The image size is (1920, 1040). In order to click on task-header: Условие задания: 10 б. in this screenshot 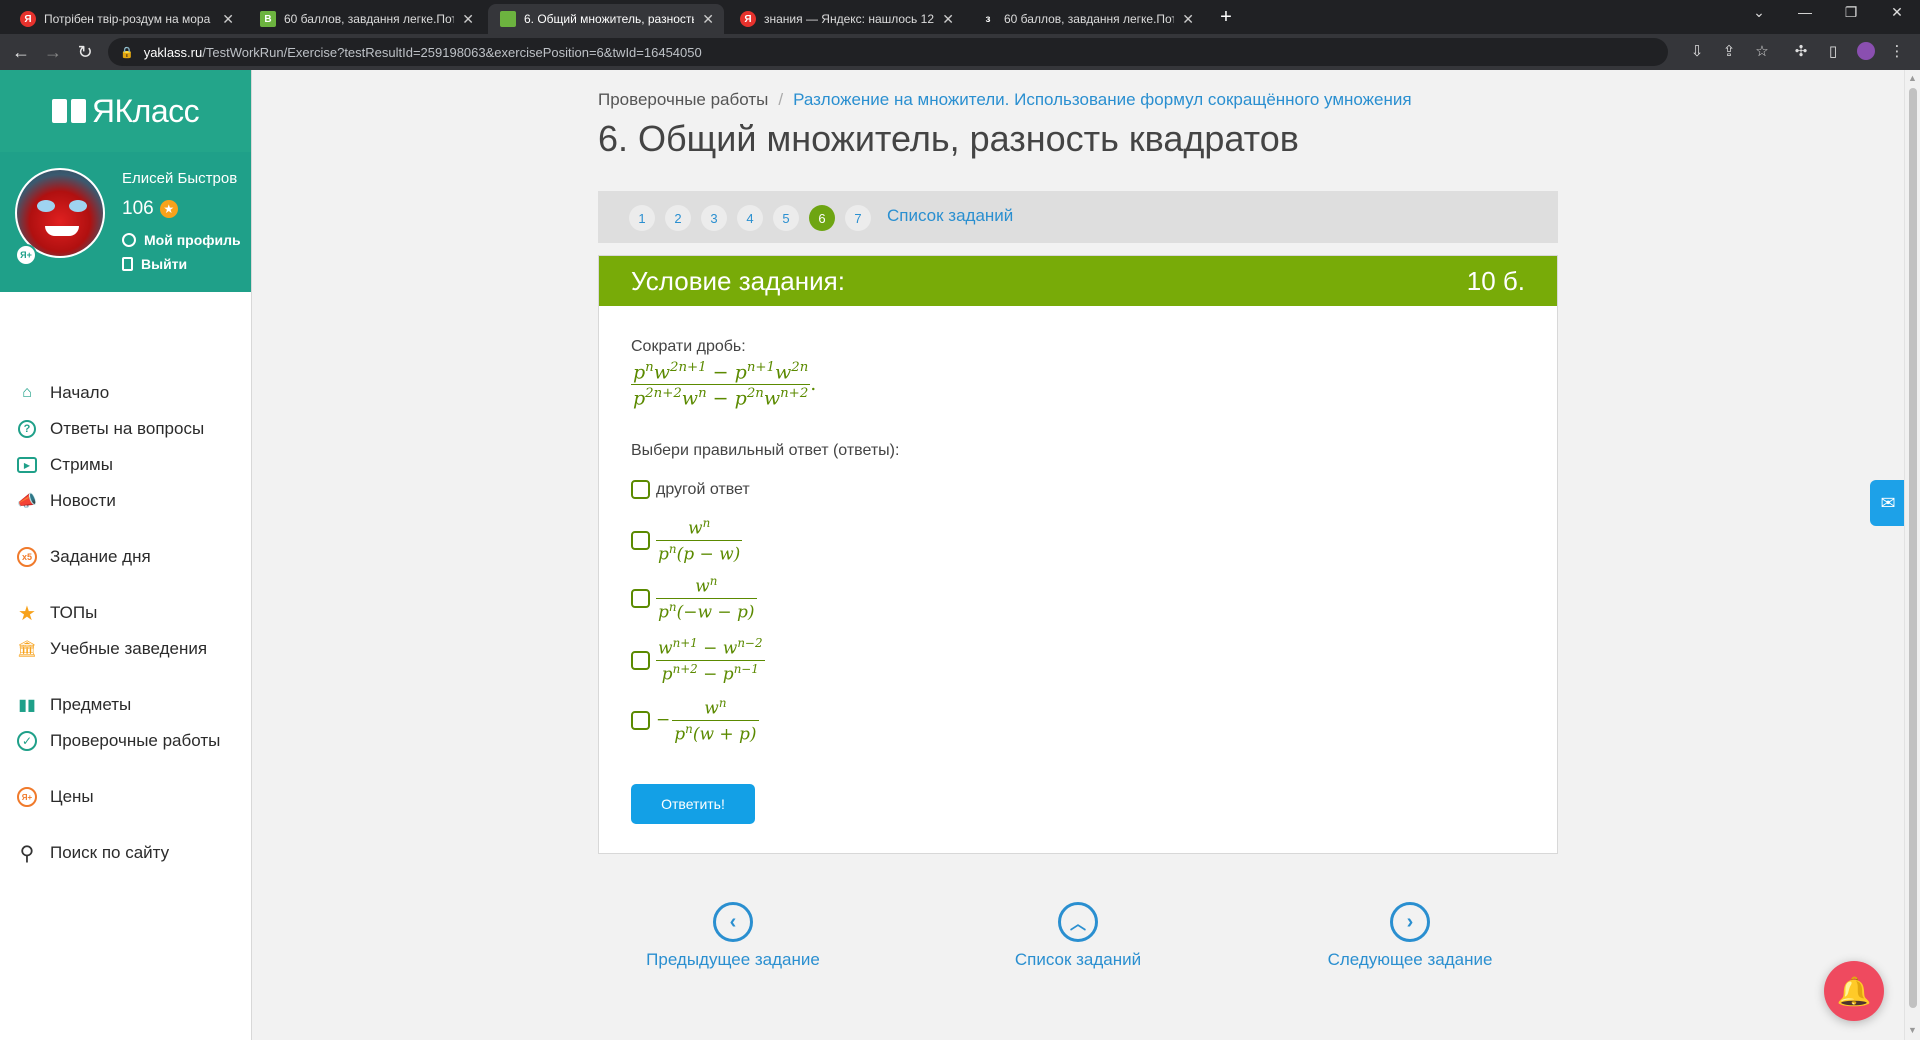, I will do `click(1078, 281)`.